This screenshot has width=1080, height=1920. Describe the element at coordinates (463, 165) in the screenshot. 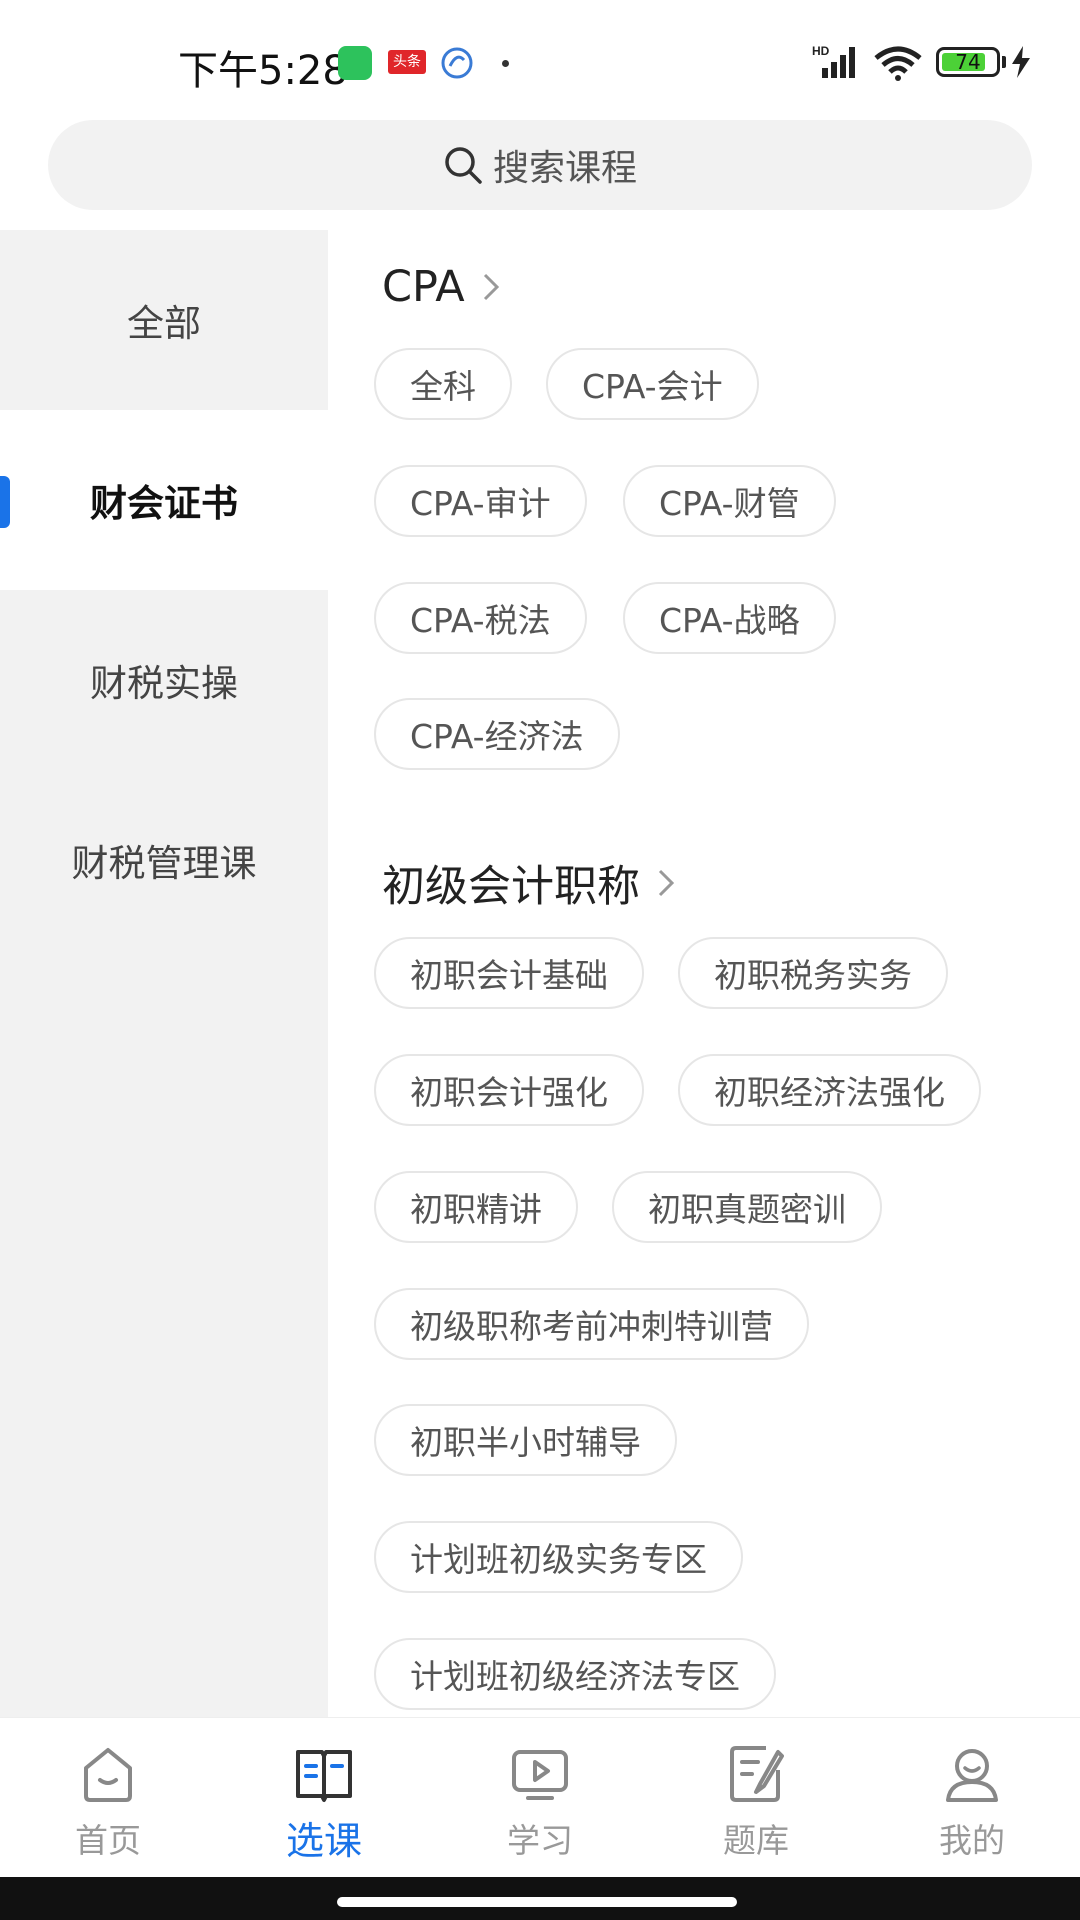

I see `search-icon` at that location.